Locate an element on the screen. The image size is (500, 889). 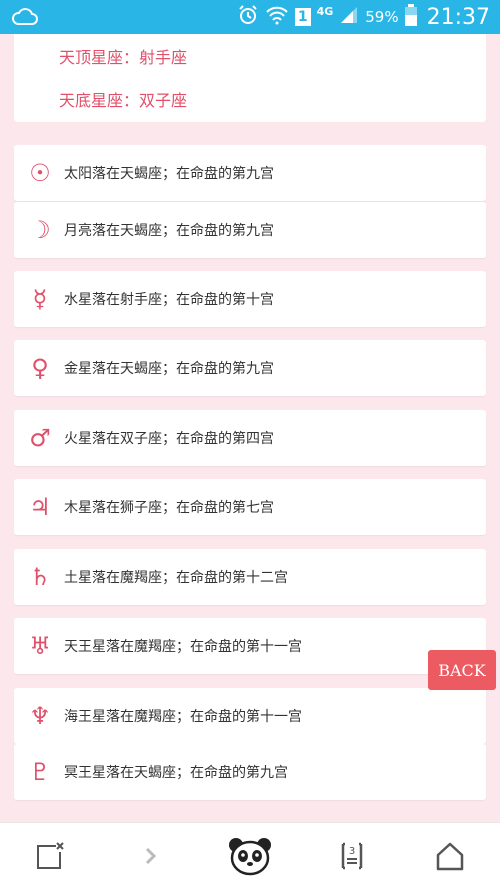
planet-text: 冥王星落在天蝎座；在命盘的第九宫 is located at coordinates (176, 773).